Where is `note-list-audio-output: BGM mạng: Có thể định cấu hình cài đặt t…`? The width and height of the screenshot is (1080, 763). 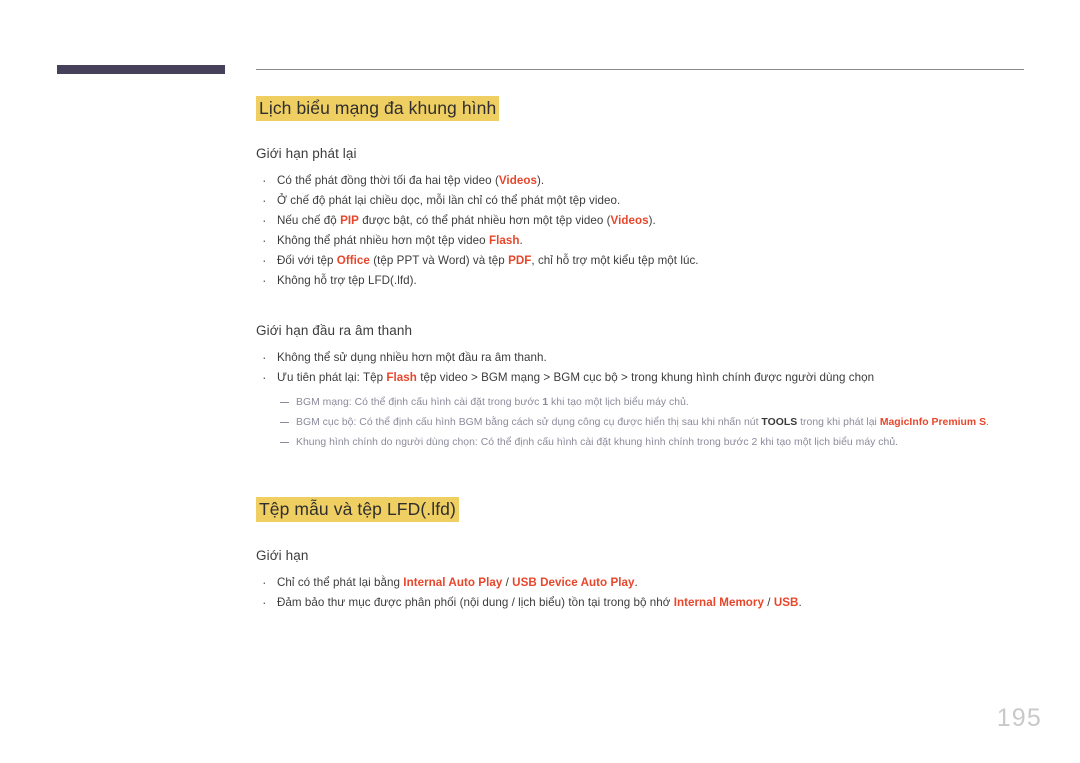 note-list-audio-output: BGM mạng: Có thể định cấu hình cài đặt t… is located at coordinates (651, 423).